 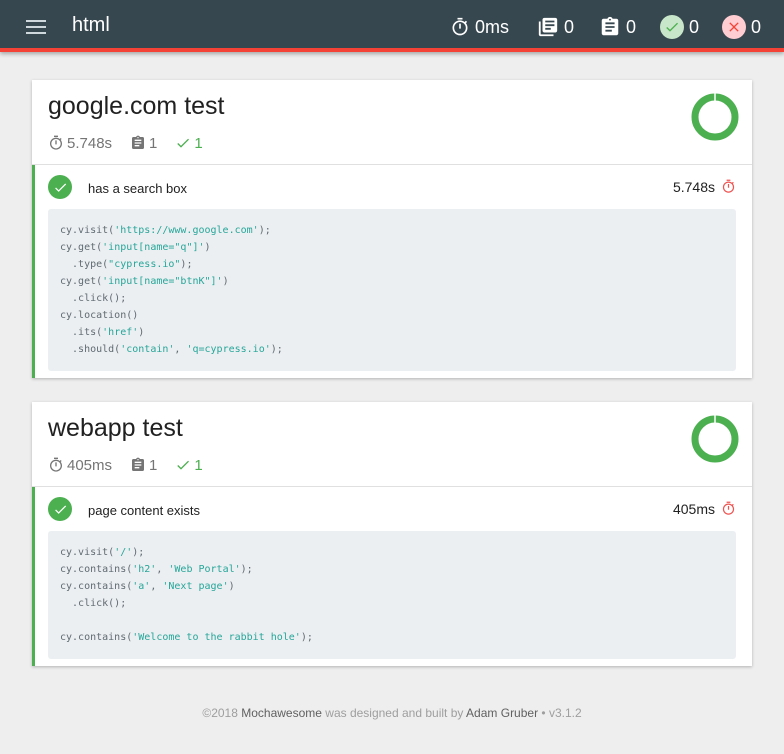 I want to click on suite-summary: 5.748s 1 1, so click(x=134, y=143).